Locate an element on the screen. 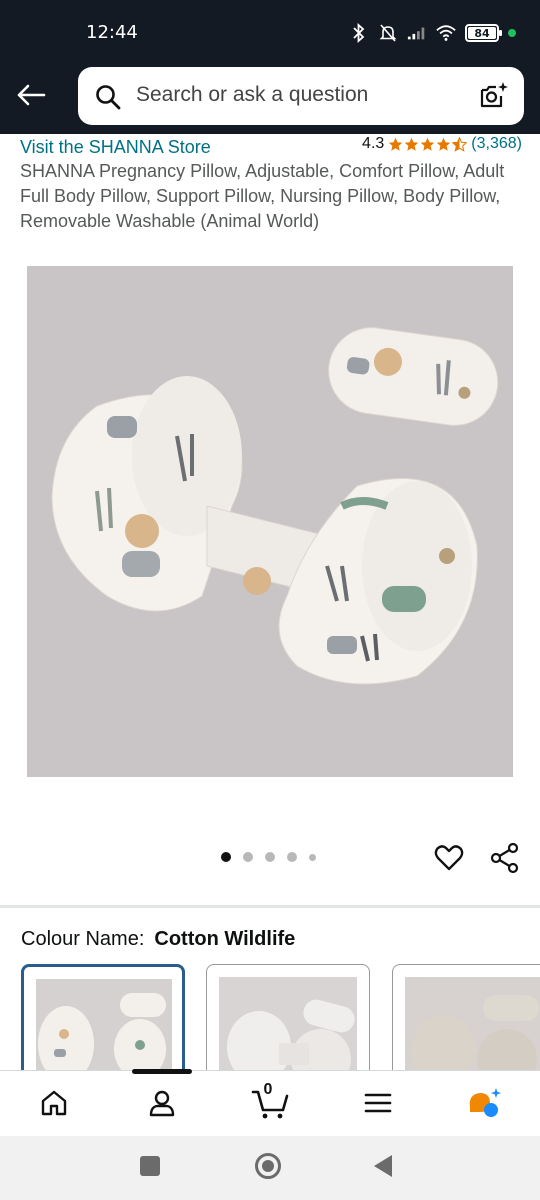  bluetooth-icon is located at coordinates (359, 33).